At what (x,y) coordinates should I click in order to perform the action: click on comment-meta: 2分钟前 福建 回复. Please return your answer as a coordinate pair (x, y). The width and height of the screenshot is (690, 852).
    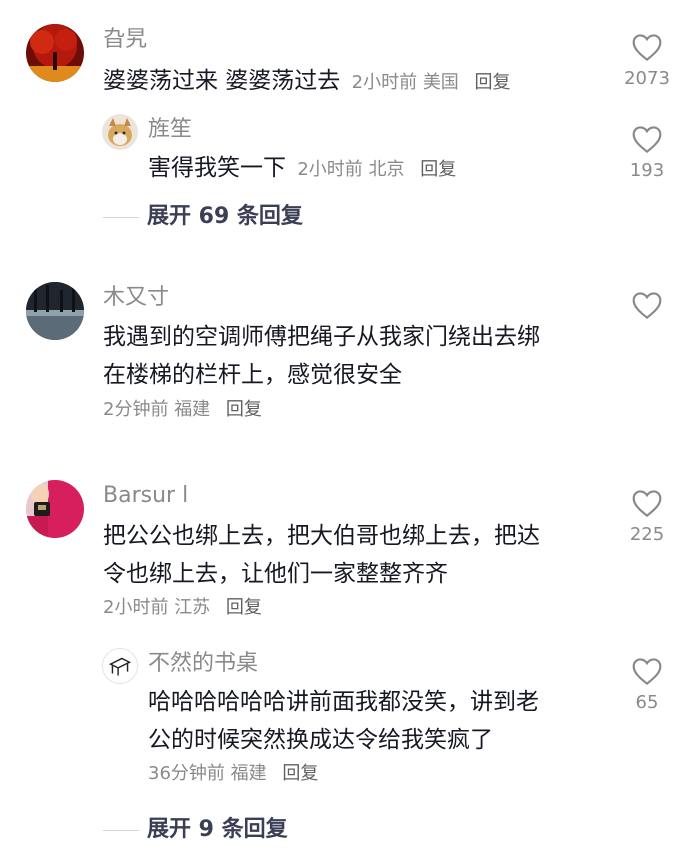
    Looking at the image, I should click on (182, 410).